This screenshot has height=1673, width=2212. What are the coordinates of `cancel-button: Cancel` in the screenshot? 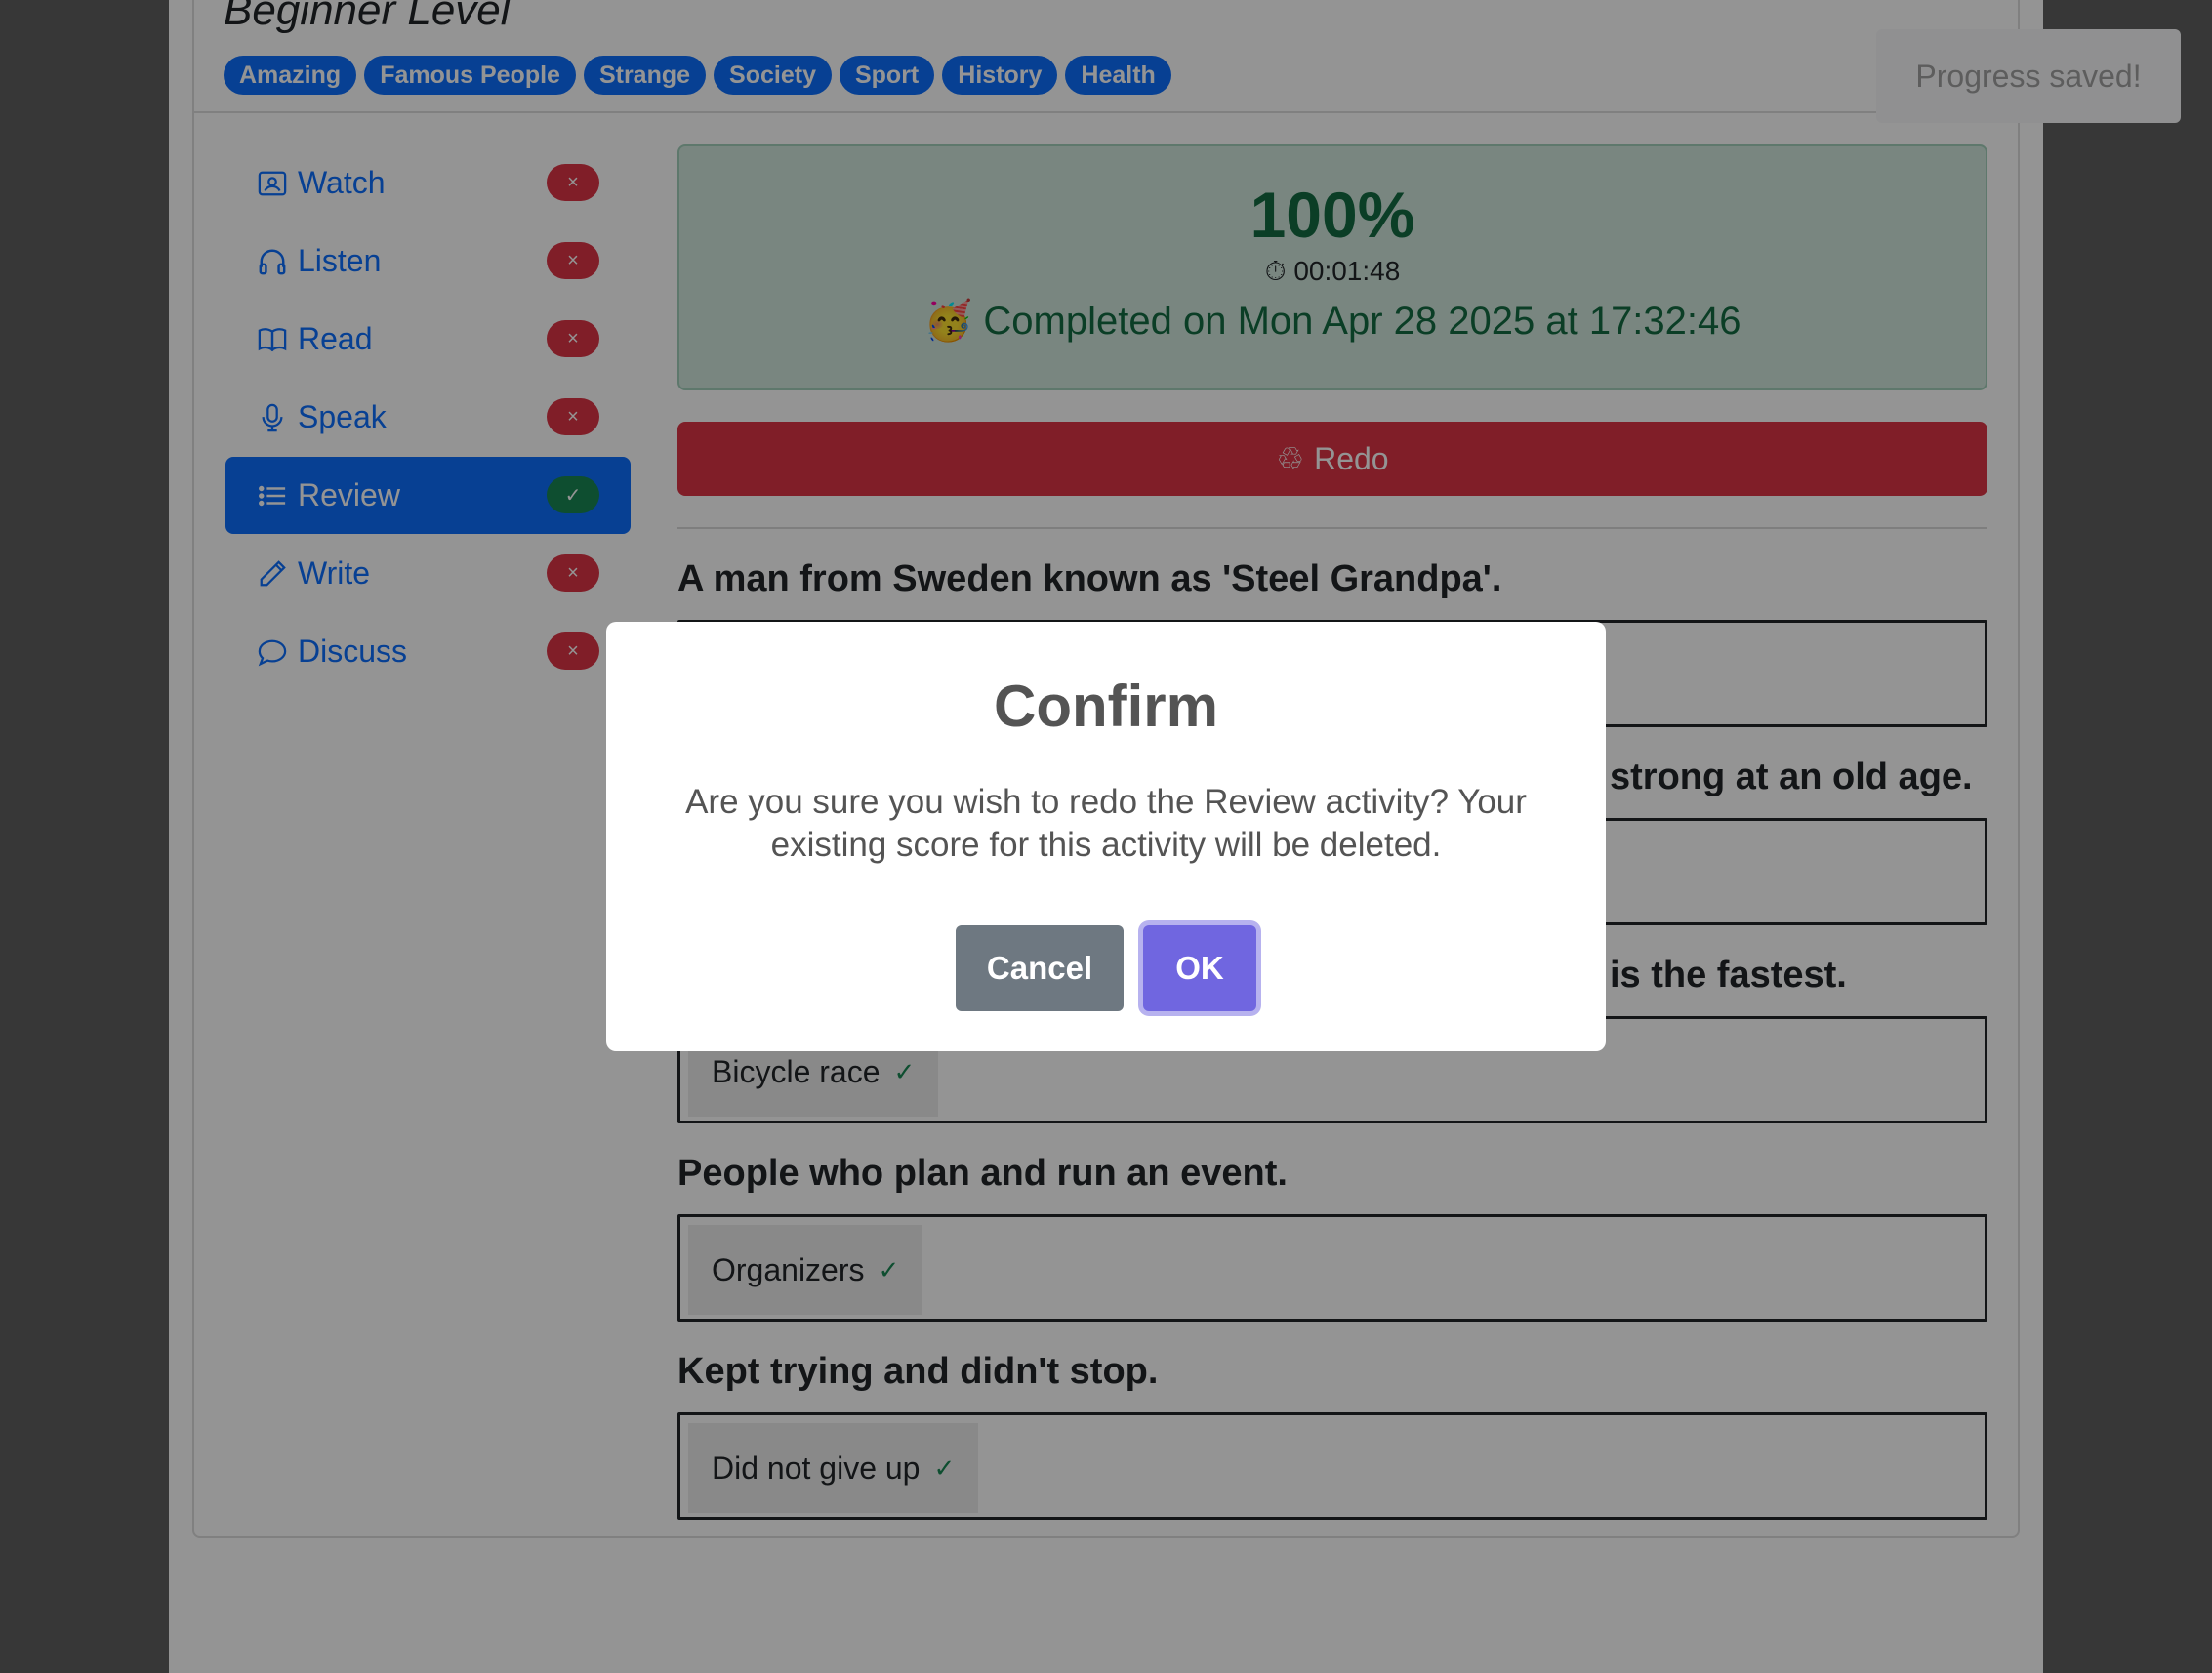 It's located at (1040, 968).